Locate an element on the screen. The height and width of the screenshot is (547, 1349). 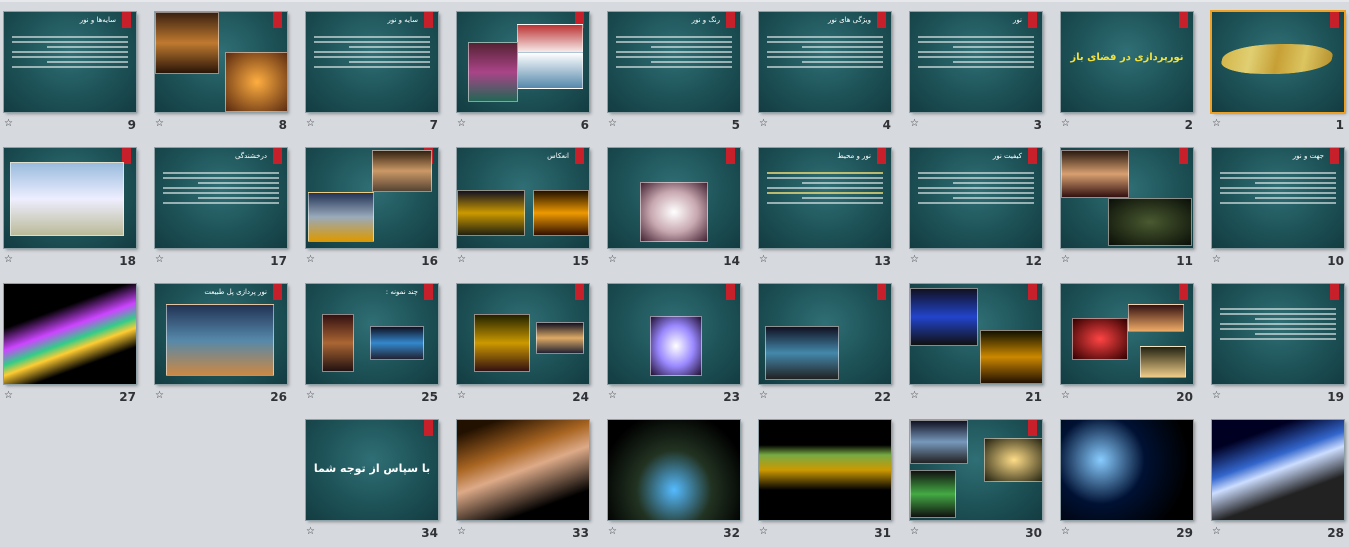
slide-thumbnail-7: سایه و نور is located at coordinates (372, 62).